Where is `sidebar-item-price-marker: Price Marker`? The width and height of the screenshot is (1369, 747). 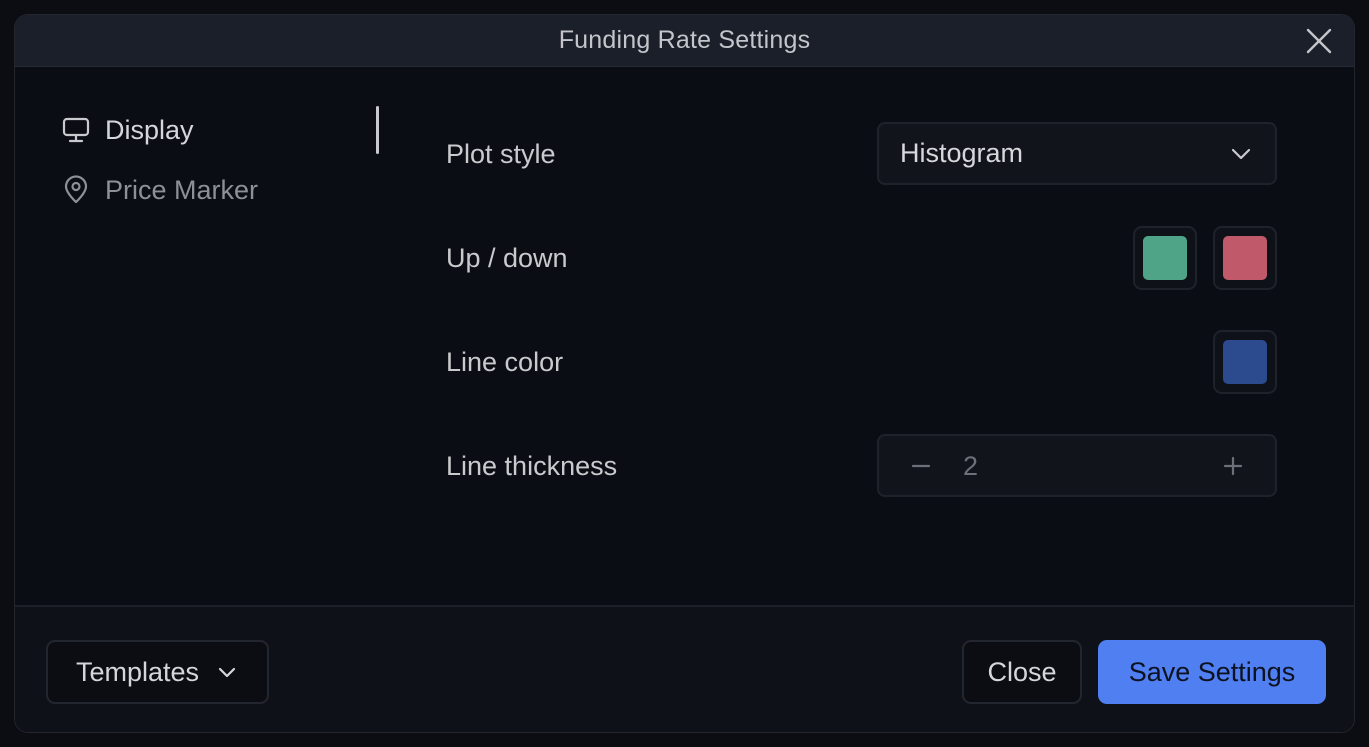
sidebar-item-price-marker: Price Marker is located at coordinates (159, 190).